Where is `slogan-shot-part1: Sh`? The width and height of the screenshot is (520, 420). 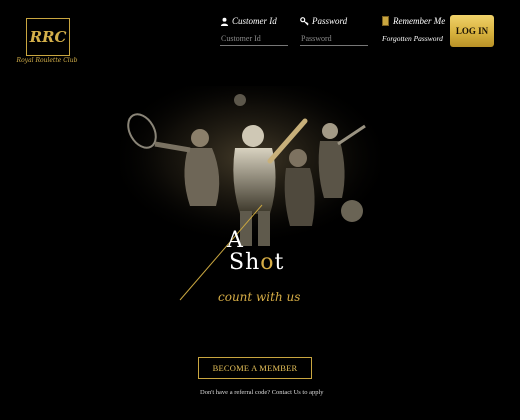
slogan-shot-part1: Sh is located at coordinates (245, 262).